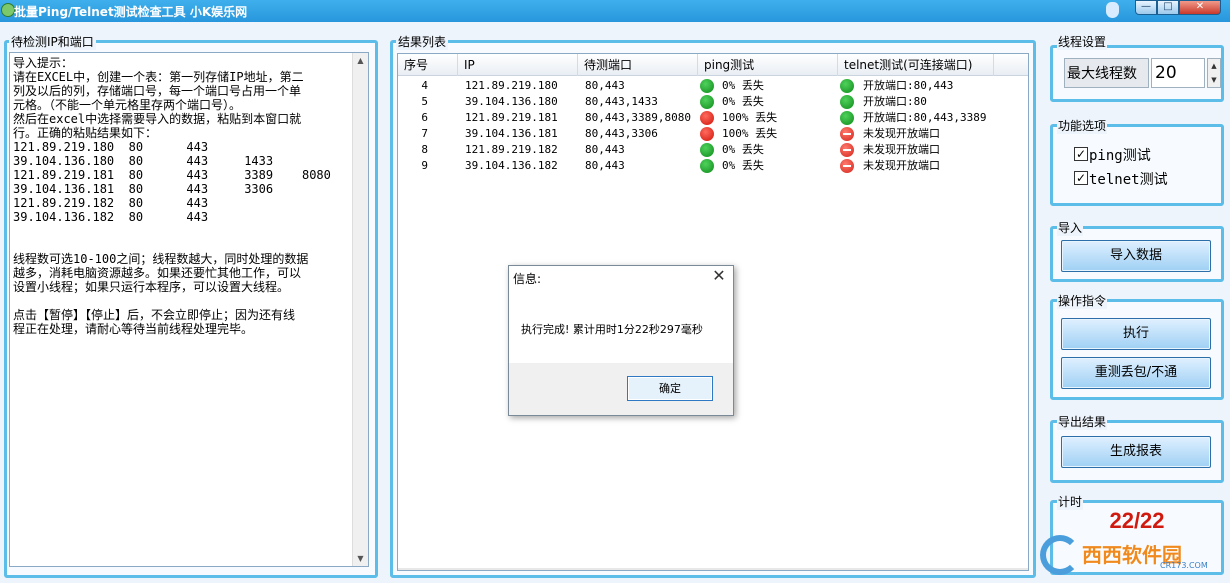 Image resolution: width=1230 pixels, height=583 pixels. What do you see at coordinates (424, 149) in the screenshot?
I see `row-number: 8` at bounding box center [424, 149].